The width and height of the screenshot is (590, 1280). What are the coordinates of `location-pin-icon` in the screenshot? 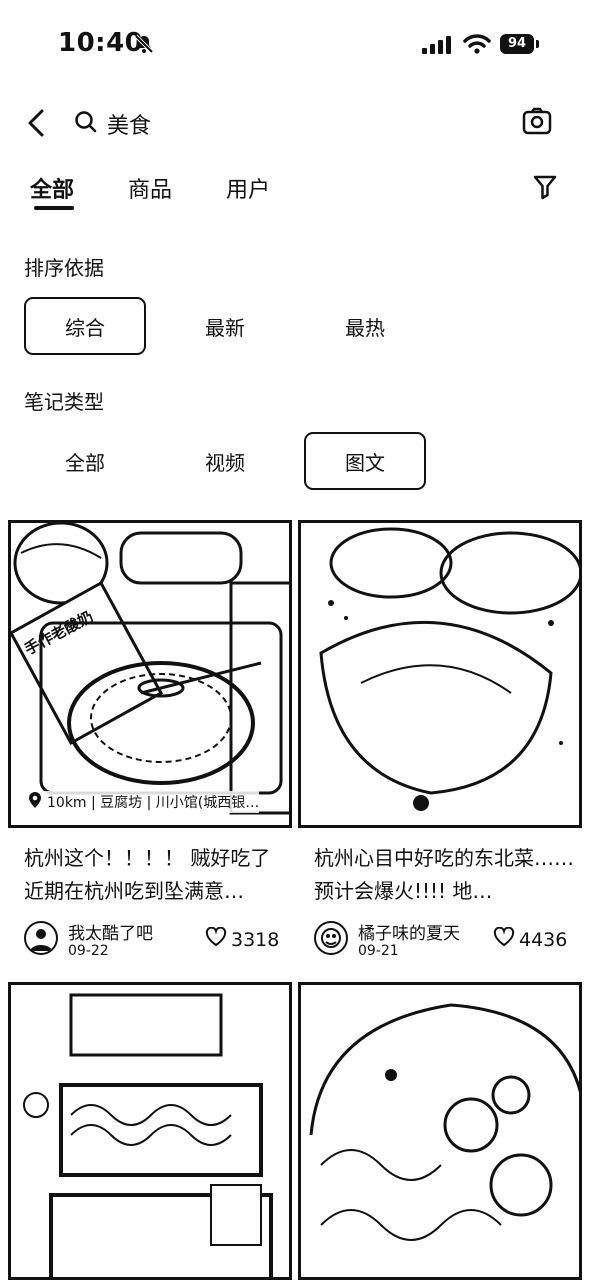 It's located at (35, 802).